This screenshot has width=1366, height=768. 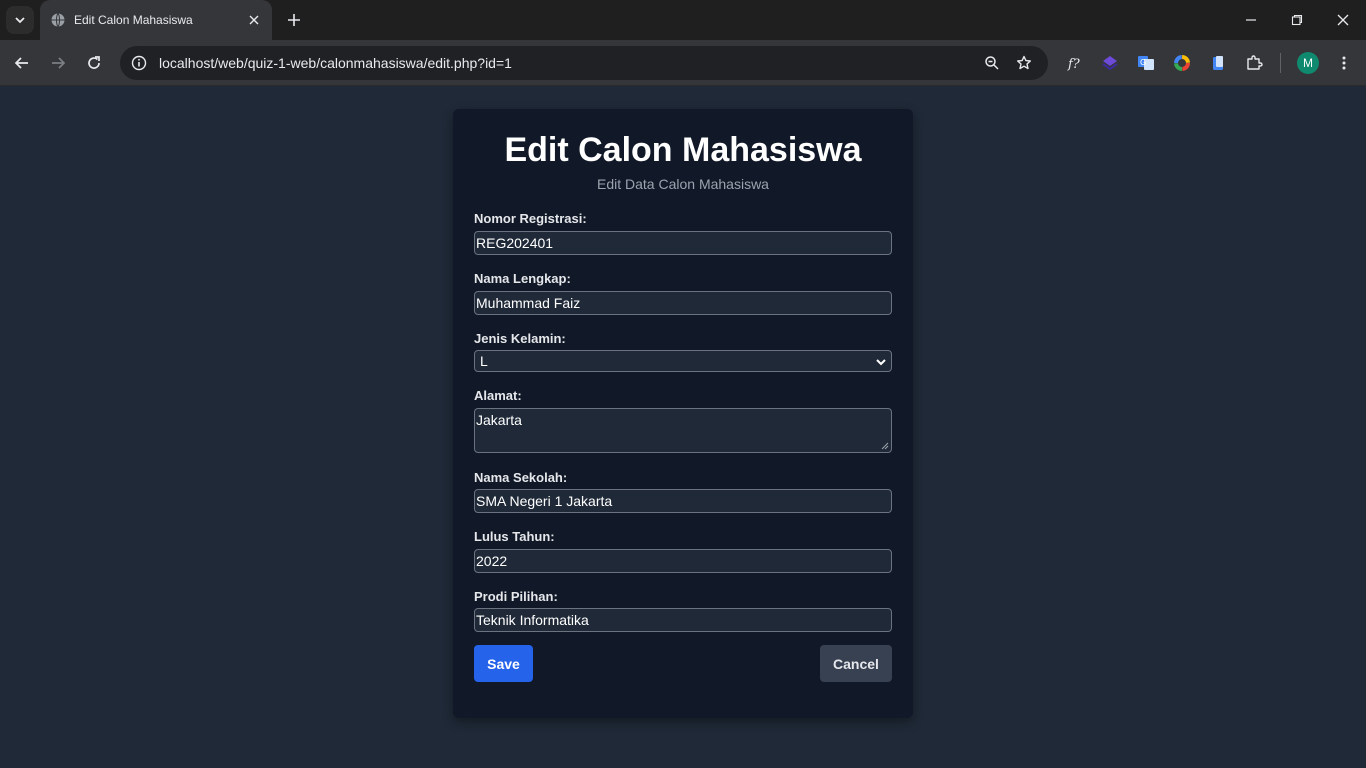 What do you see at coordinates (1280, 63) in the screenshot?
I see `toolbar-divider` at bounding box center [1280, 63].